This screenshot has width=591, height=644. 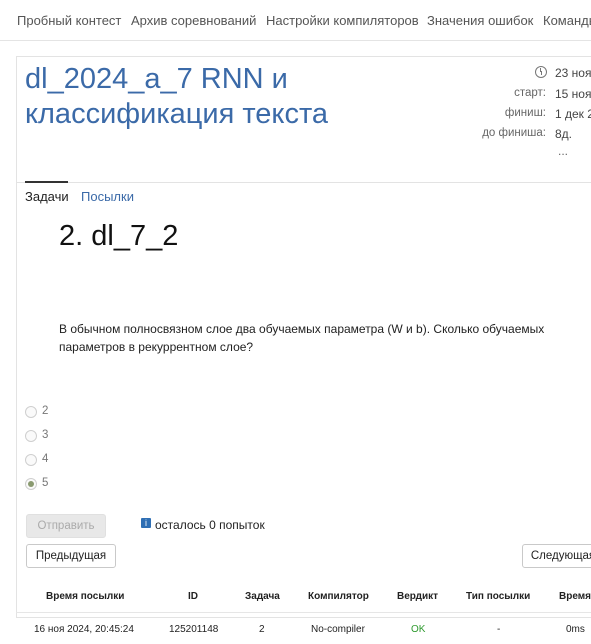 What do you see at coordinates (573, 94) in the screenshot?
I see `start-value: 15 ноя` at bounding box center [573, 94].